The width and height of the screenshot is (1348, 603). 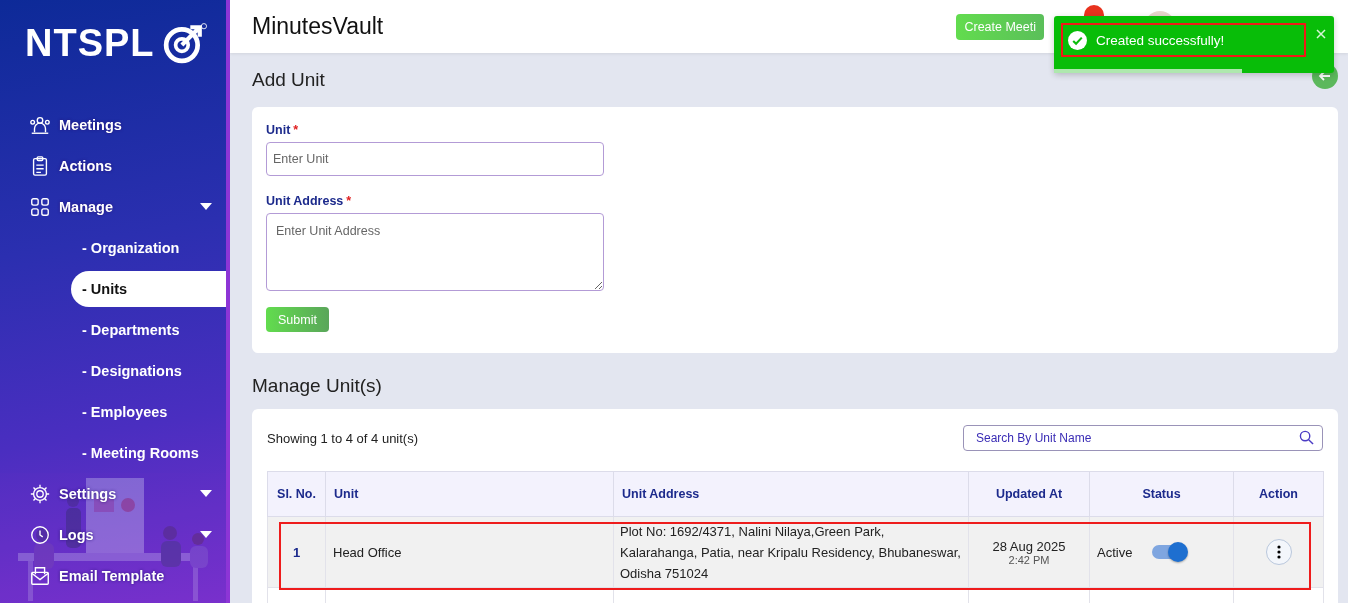 I want to click on updated-date: 28 Aug 2025, so click(x=1029, y=546).